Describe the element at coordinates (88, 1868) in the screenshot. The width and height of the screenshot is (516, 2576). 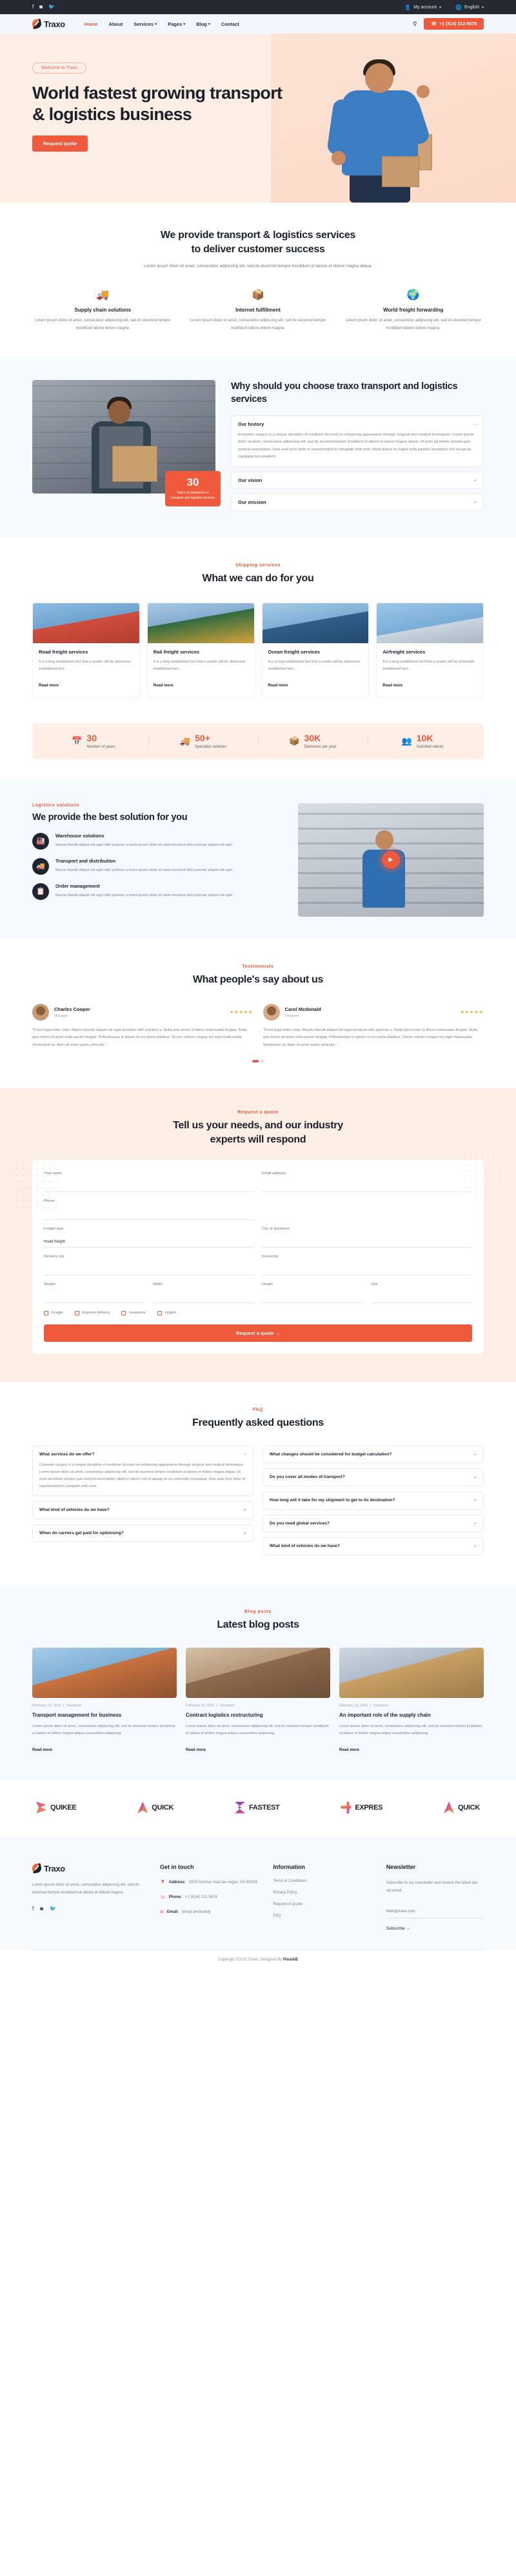
I see `footer-logo: Traxo` at that location.